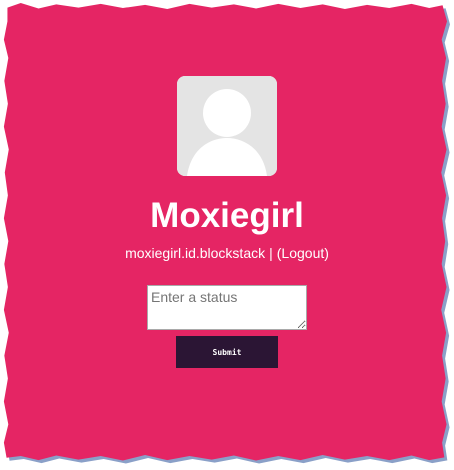 Image resolution: width=454 pixels, height=470 pixels. I want to click on status-input, so click(227, 307).